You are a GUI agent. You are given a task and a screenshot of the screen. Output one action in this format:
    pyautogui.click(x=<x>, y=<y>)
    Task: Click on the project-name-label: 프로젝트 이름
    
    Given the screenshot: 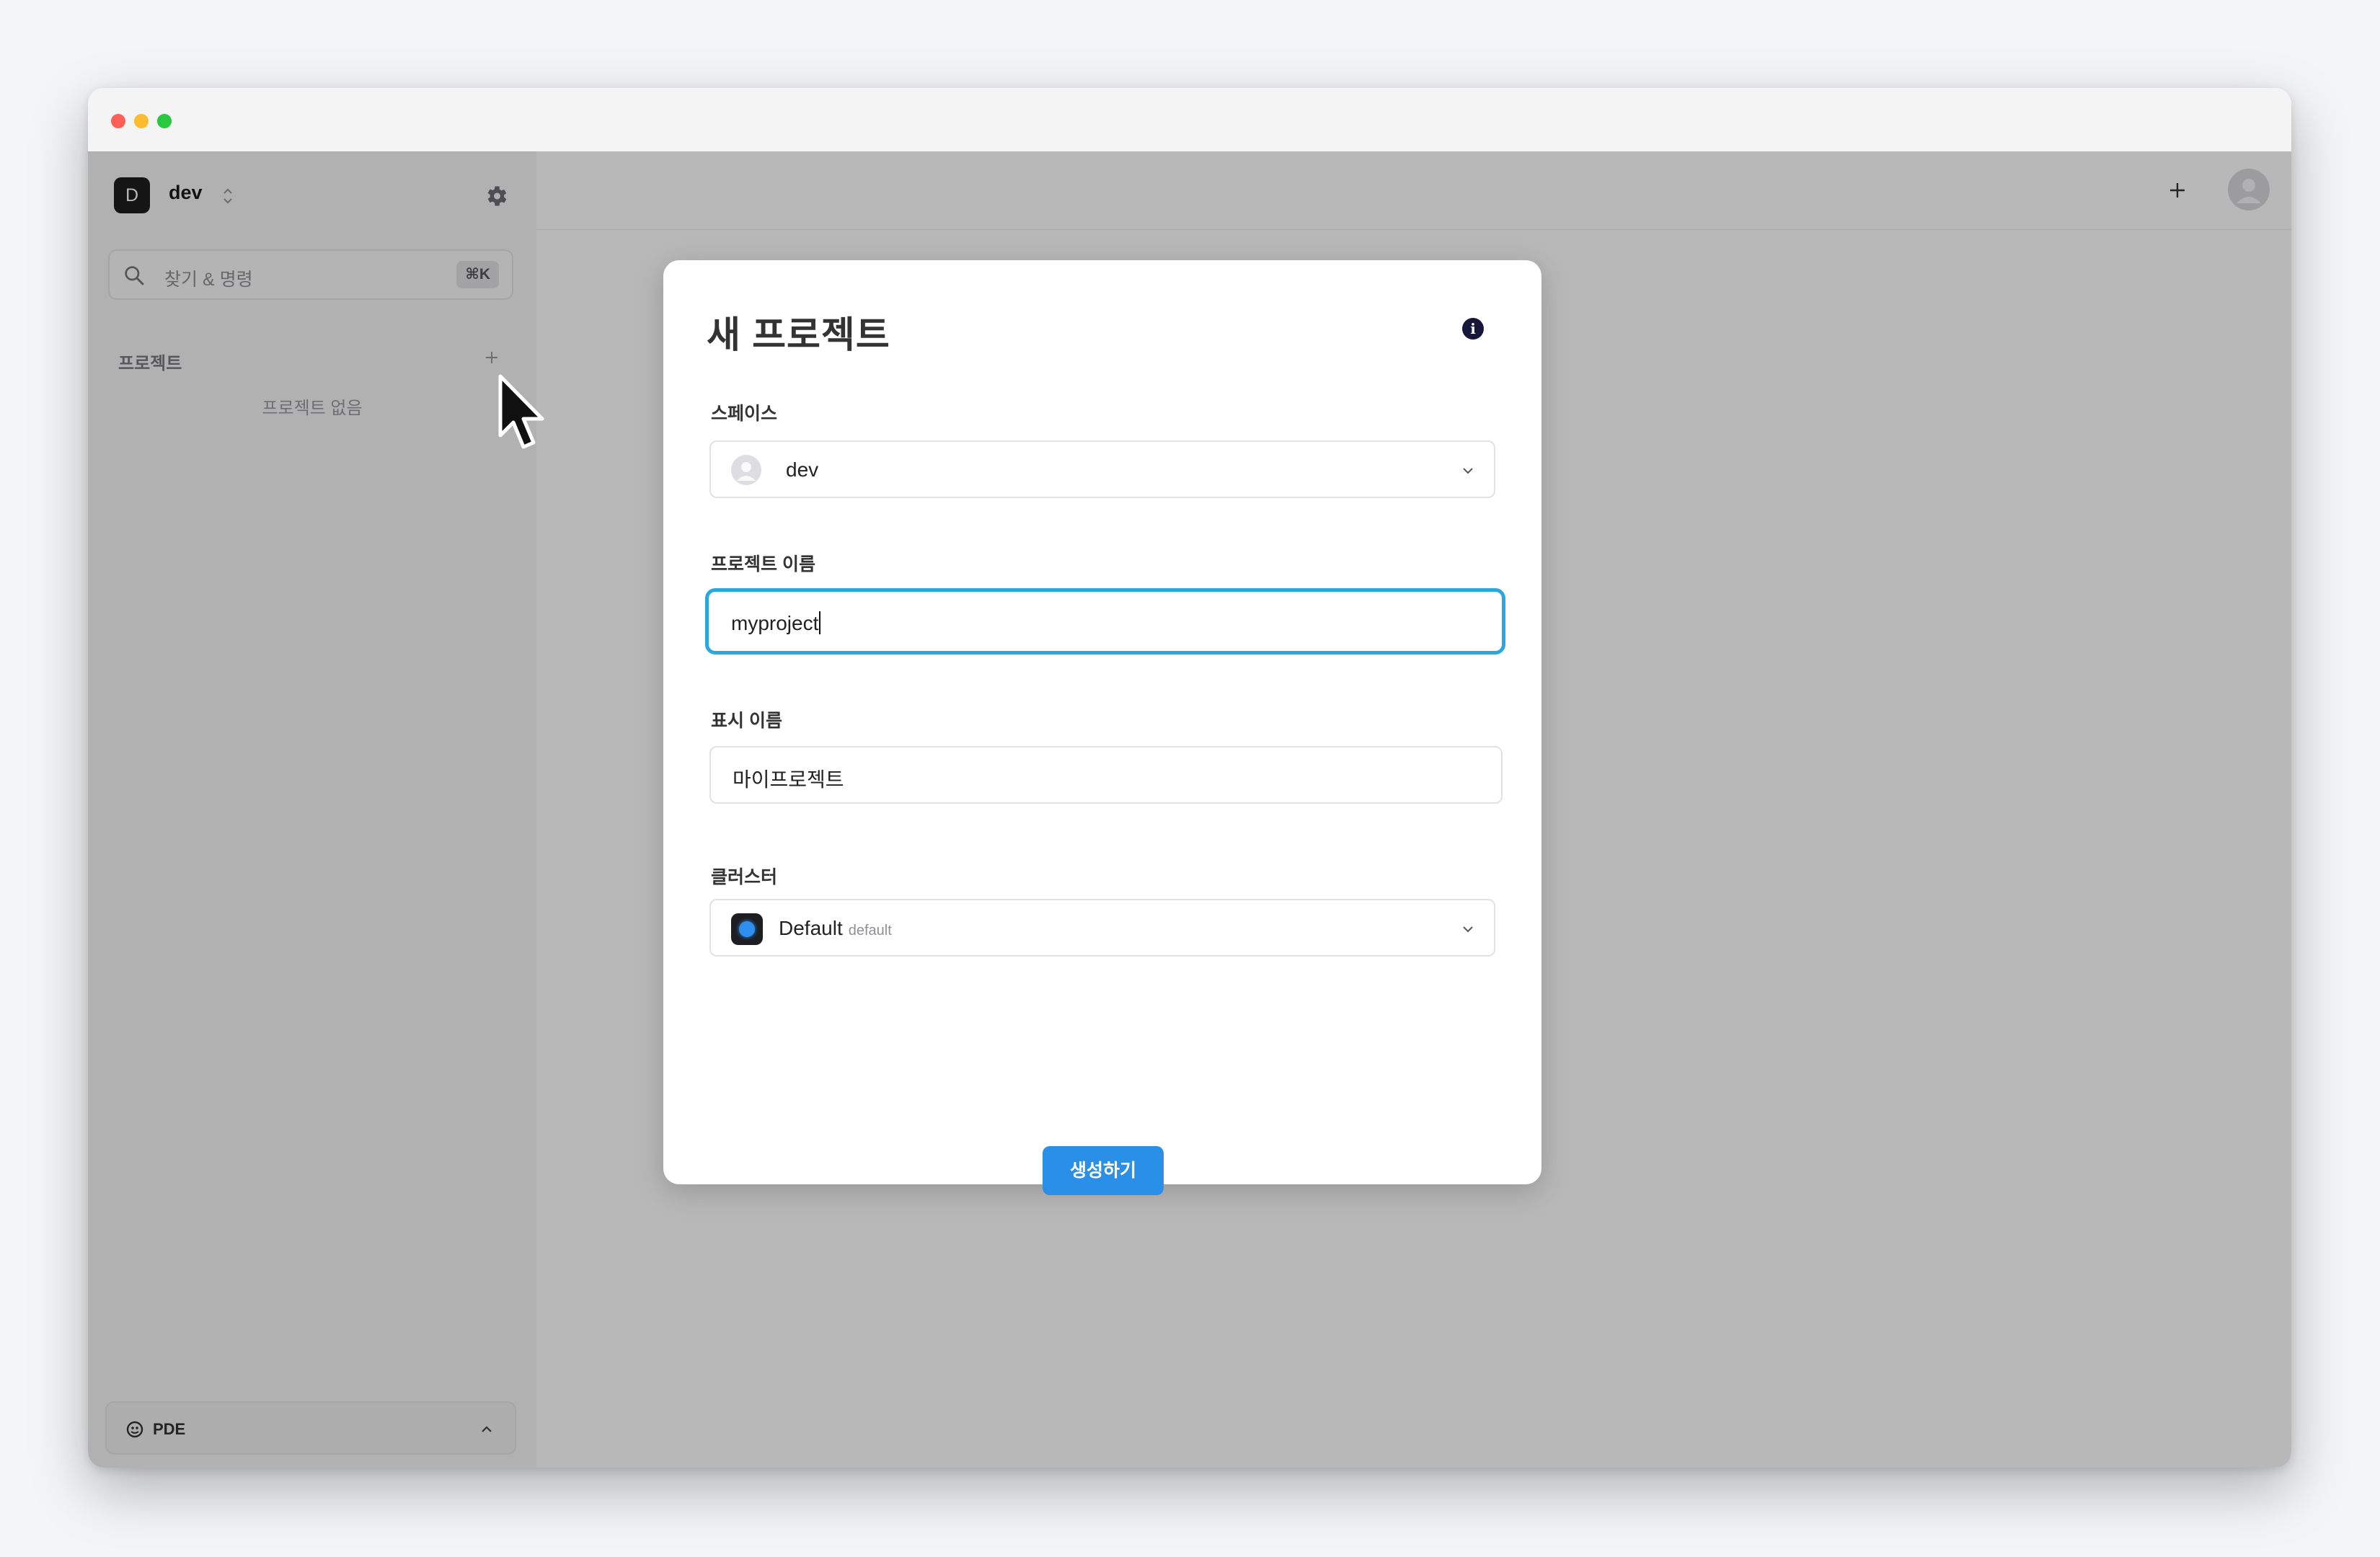 What is the action you would take?
    pyautogui.click(x=763, y=564)
    